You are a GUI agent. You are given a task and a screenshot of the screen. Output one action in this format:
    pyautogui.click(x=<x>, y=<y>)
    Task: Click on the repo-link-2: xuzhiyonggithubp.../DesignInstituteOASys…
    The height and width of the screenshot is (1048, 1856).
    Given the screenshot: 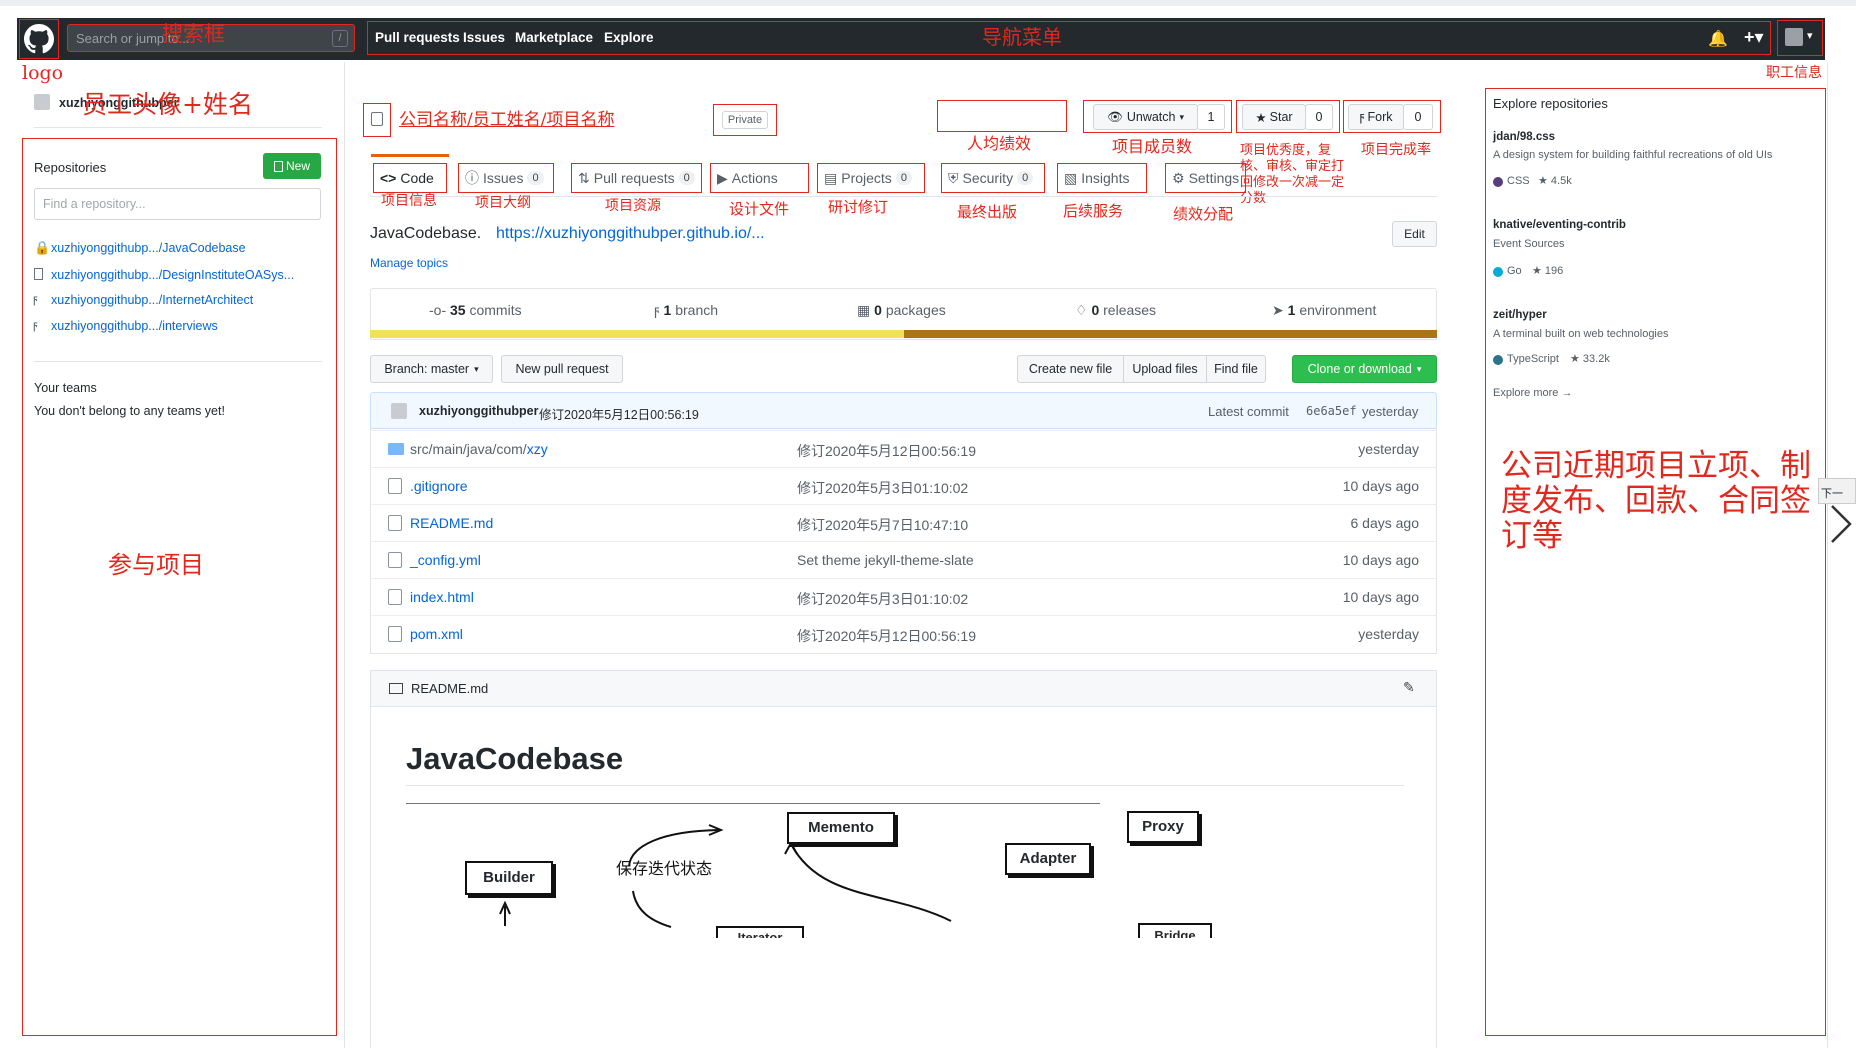 What is the action you would take?
    pyautogui.click(x=172, y=275)
    